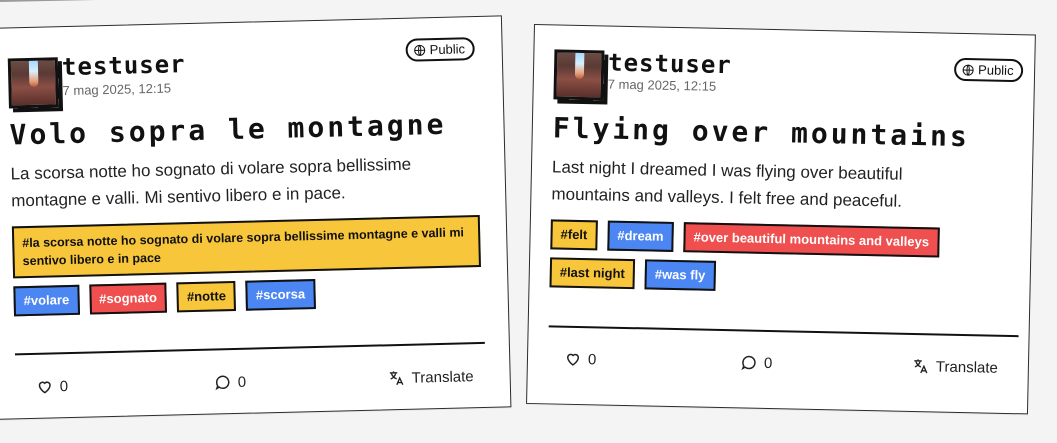  What do you see at coordinates (574, 235) in the screenshot?
I see `tag: #felt` at bounding box center [574, 235].